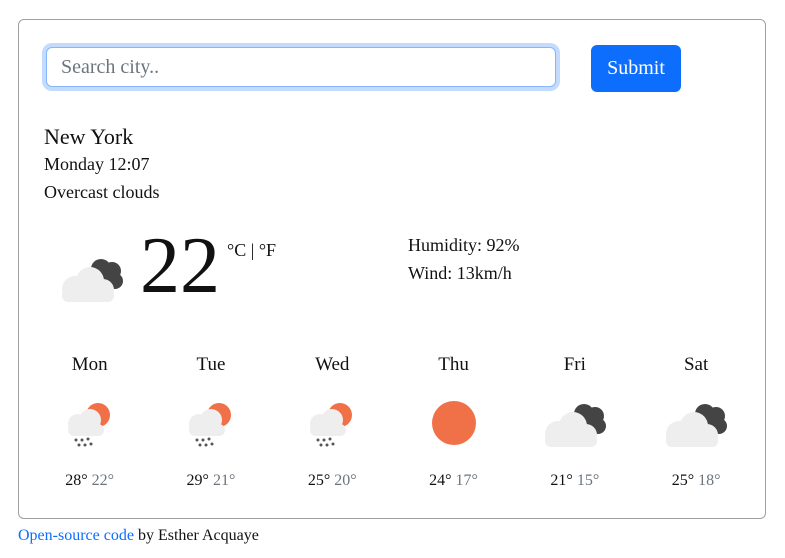  I want to click on forecast-max: 21°, so click(561, 480).